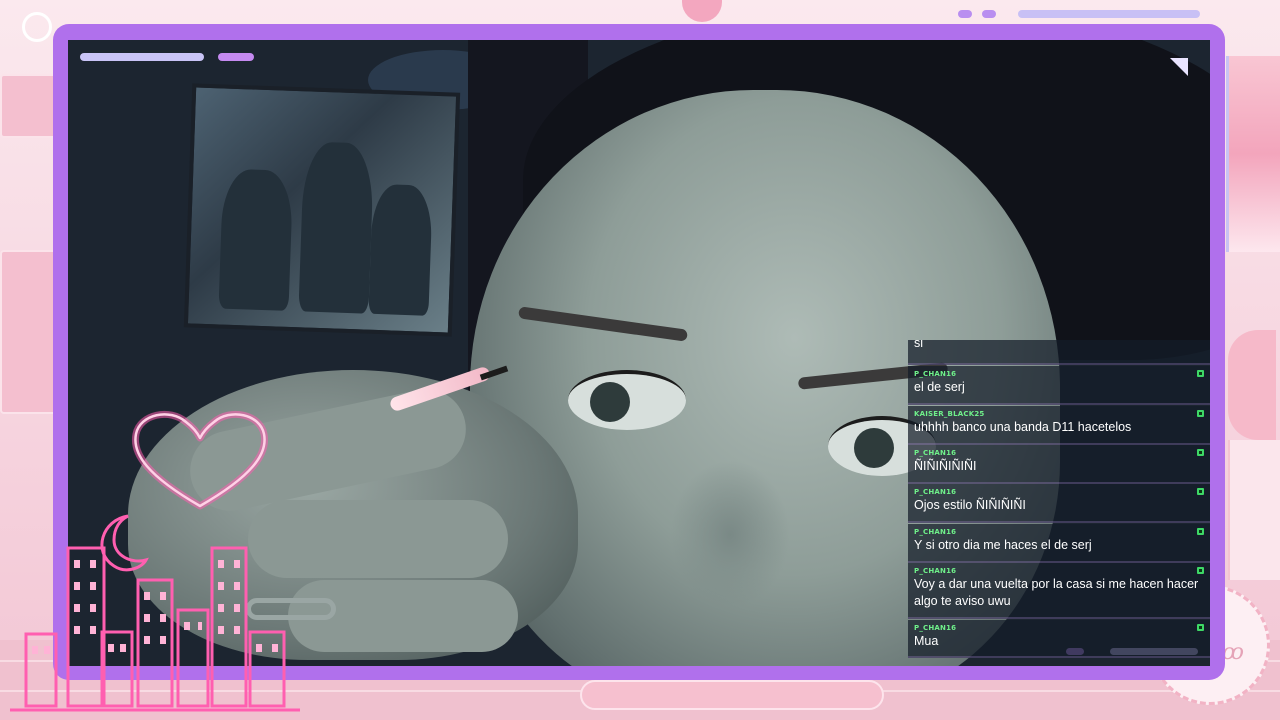 The image size is (1280, 720). I want to click on chat-message-text: uhhhh banco una banda D11 hacetelos, so click(1023, 427).